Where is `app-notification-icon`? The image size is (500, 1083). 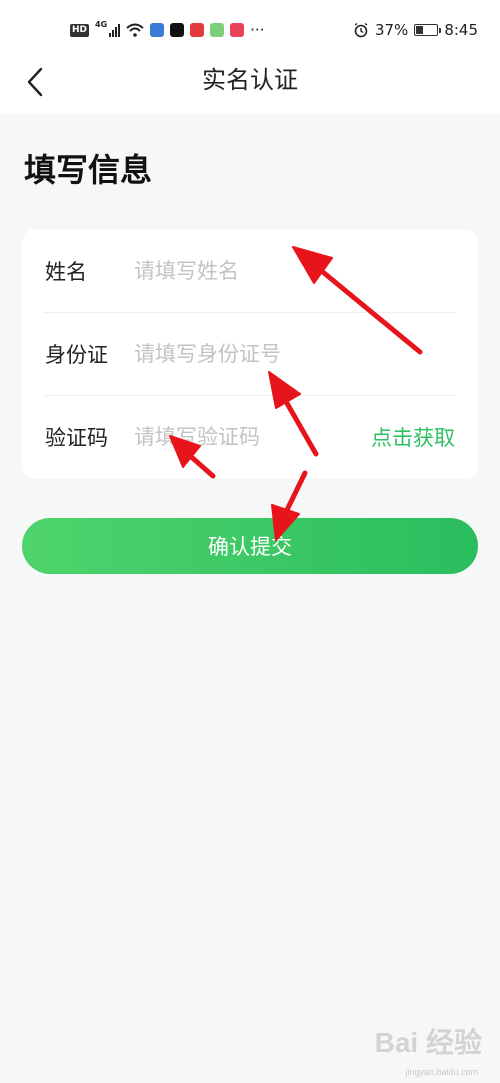 app-notification-icon is located at coordinates (157, 30).